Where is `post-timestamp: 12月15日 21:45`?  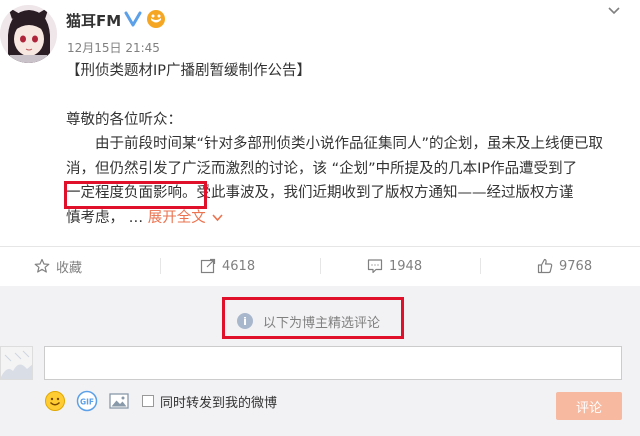 post-timestamp: 12月15日 21:45 is located at coordinates (113, 47).